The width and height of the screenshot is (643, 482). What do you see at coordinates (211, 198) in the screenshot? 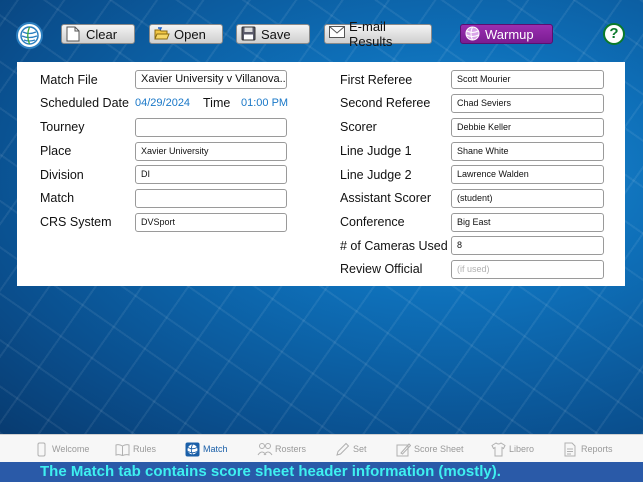
I see `match-field` at bounding box center [211, 198].